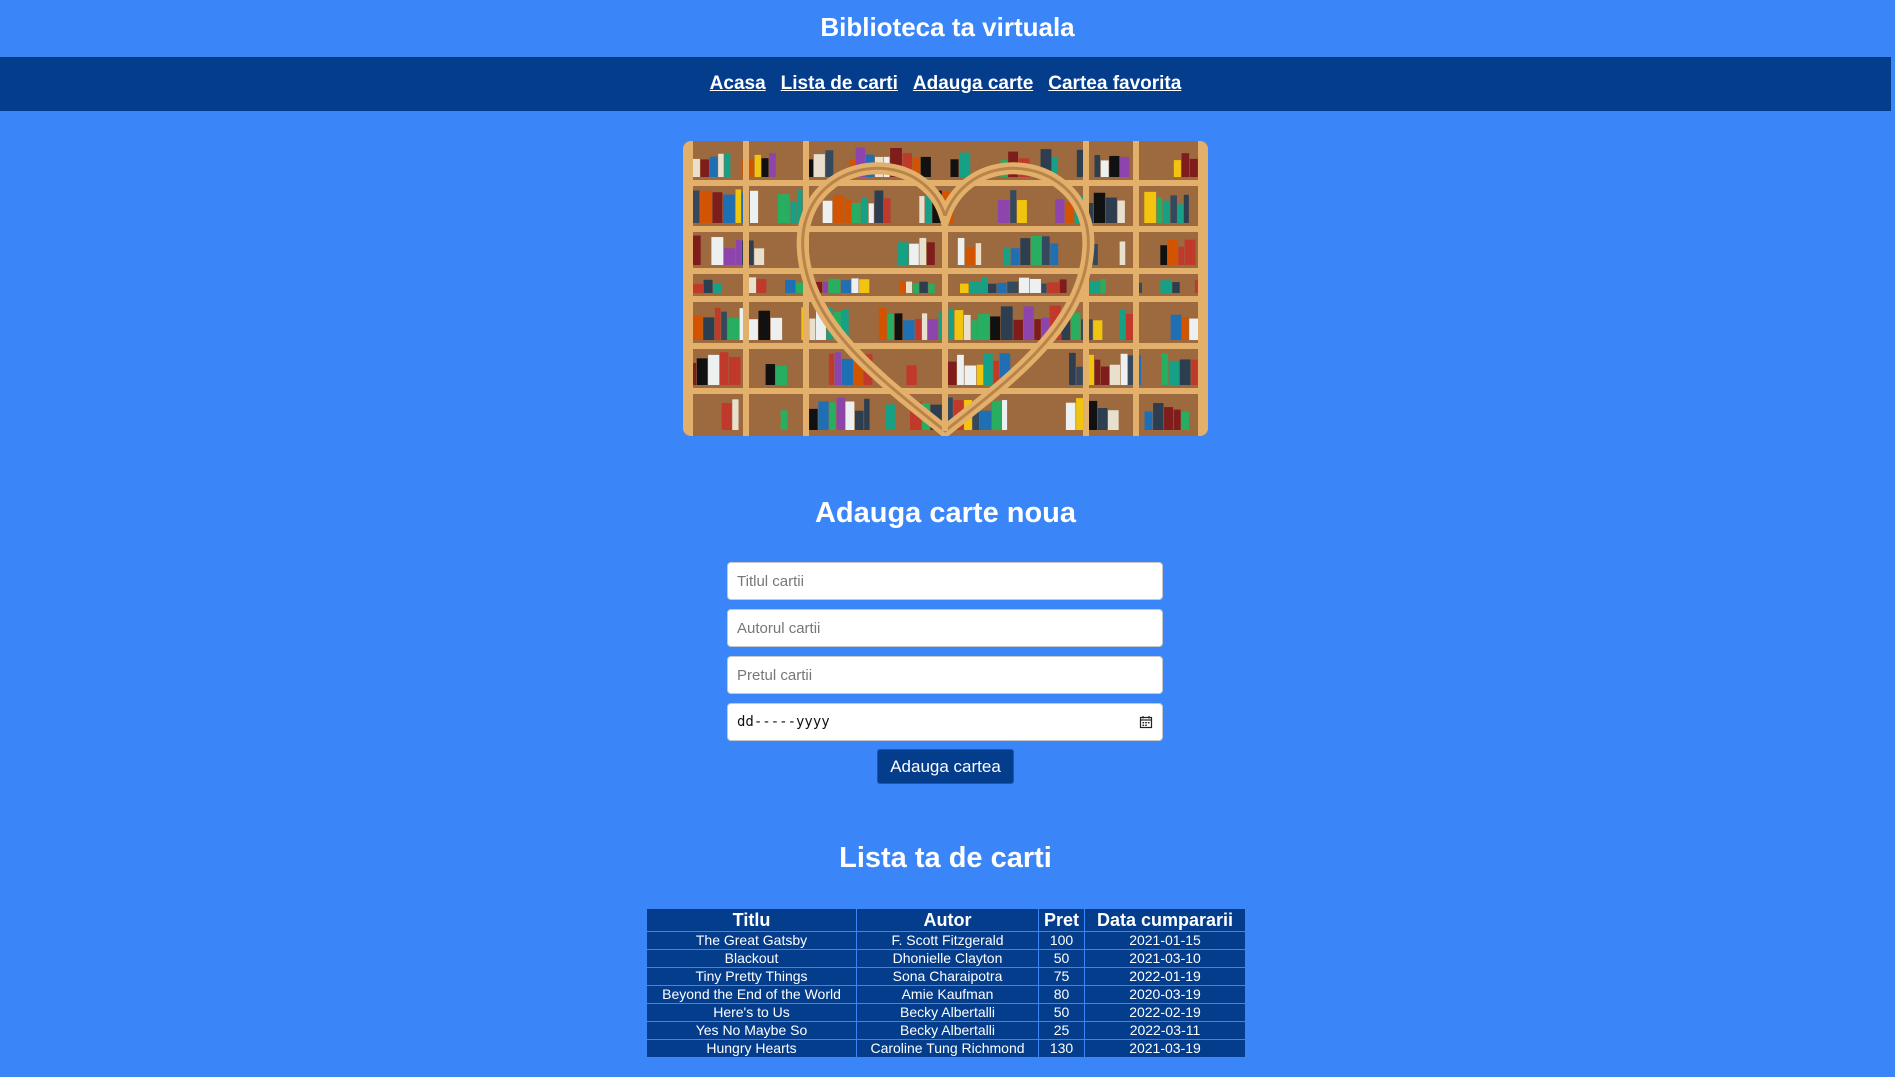  What do you see at coordinates (945, 722) in the screenshot?
I see `purchase-date-input: dd-----yyyy` at bounding box center [945, 722].